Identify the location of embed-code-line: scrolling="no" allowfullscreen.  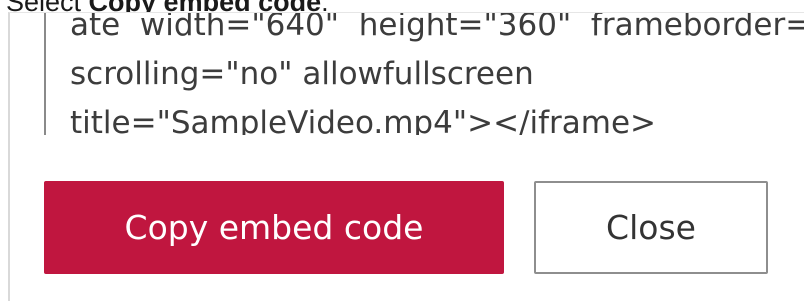
(302, 74).